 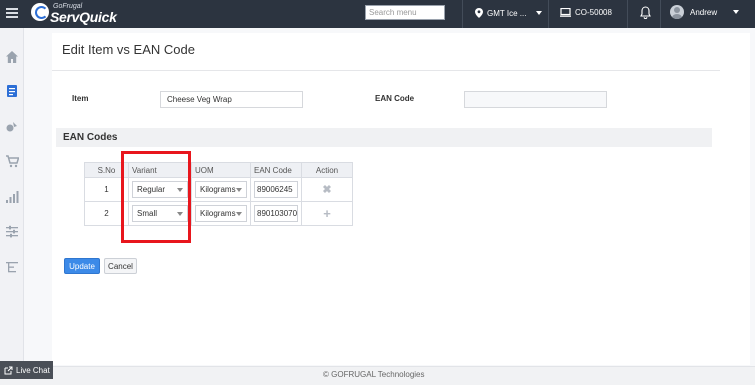 What do you see at coordinates (565, 12) in the screenshot?
I see `computer-icon` at bounding box center [565, 12].